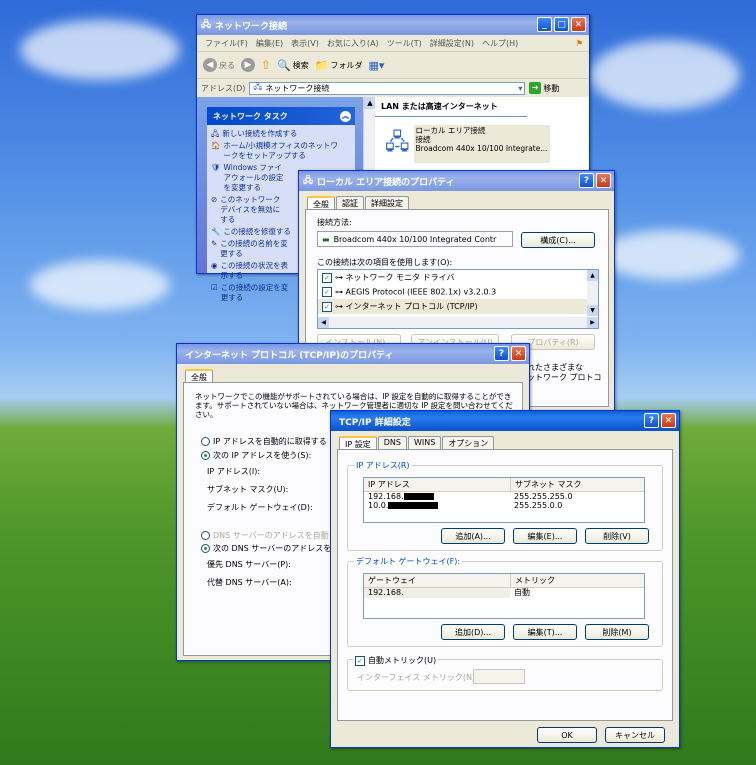 The height and width of the screenshot is (765, 756). What do you see at coordinates (281, 151) in the screenshot?
I see `task-item: 🏠 ホーム/小規模オフィスのネットワークをセットアップする` at bounding box center [281, 151].